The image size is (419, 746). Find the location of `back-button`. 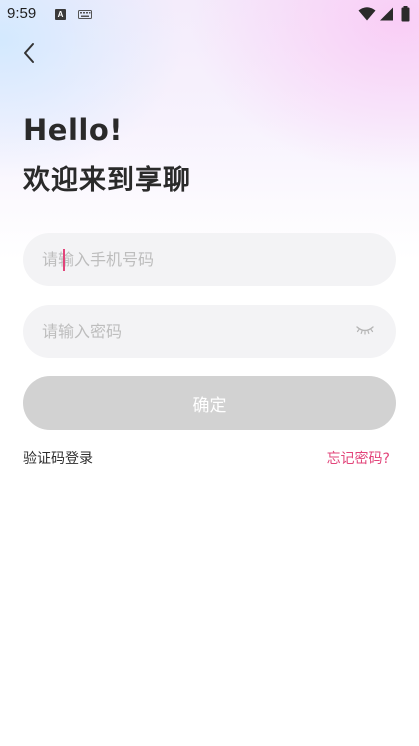

back-button is located at coordinates (29, 53).